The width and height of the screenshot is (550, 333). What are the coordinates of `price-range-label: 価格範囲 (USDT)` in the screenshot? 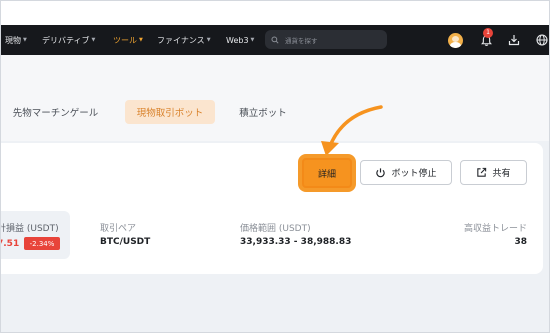 It's located at (275, 229).